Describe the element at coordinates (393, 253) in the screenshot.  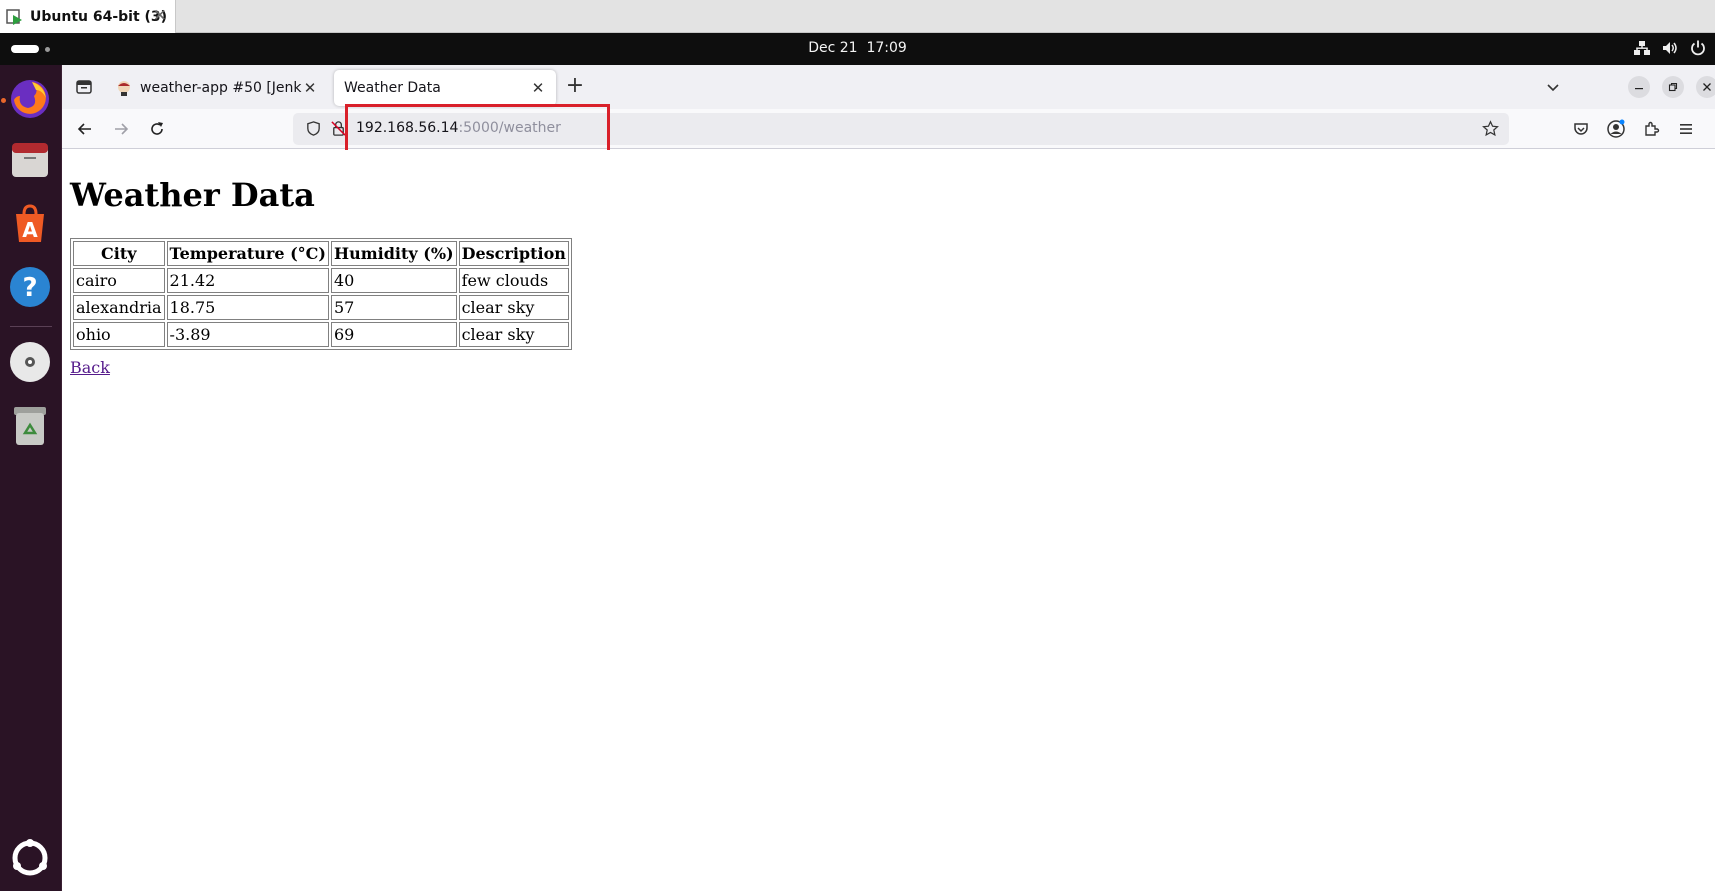
I see `header-humidity: Humidity (%)` at that location.